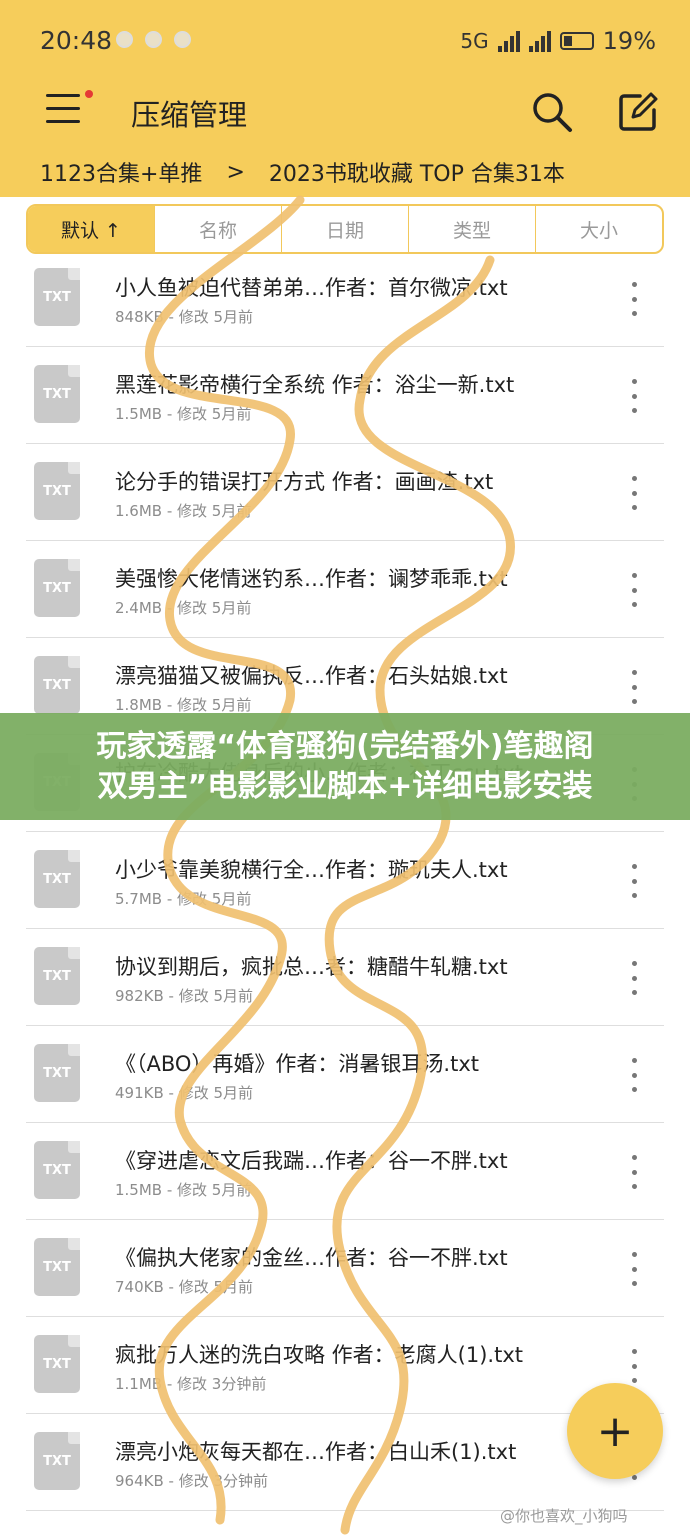 The image size is (690, 1535). What do you see at coordinates (311, 579) in the screenshot?
I see `file-name: 美强惨大佬情迷钓系…作者：谰梦乖乖.txt` at bounding box center [311, 579].